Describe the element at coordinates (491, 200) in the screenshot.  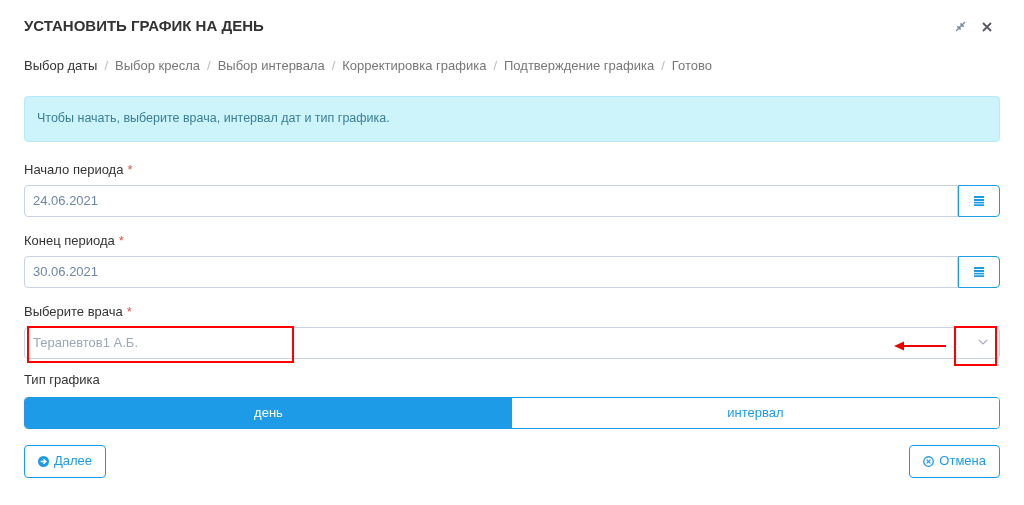
I see `date-field: 24.06.2021` at that location.